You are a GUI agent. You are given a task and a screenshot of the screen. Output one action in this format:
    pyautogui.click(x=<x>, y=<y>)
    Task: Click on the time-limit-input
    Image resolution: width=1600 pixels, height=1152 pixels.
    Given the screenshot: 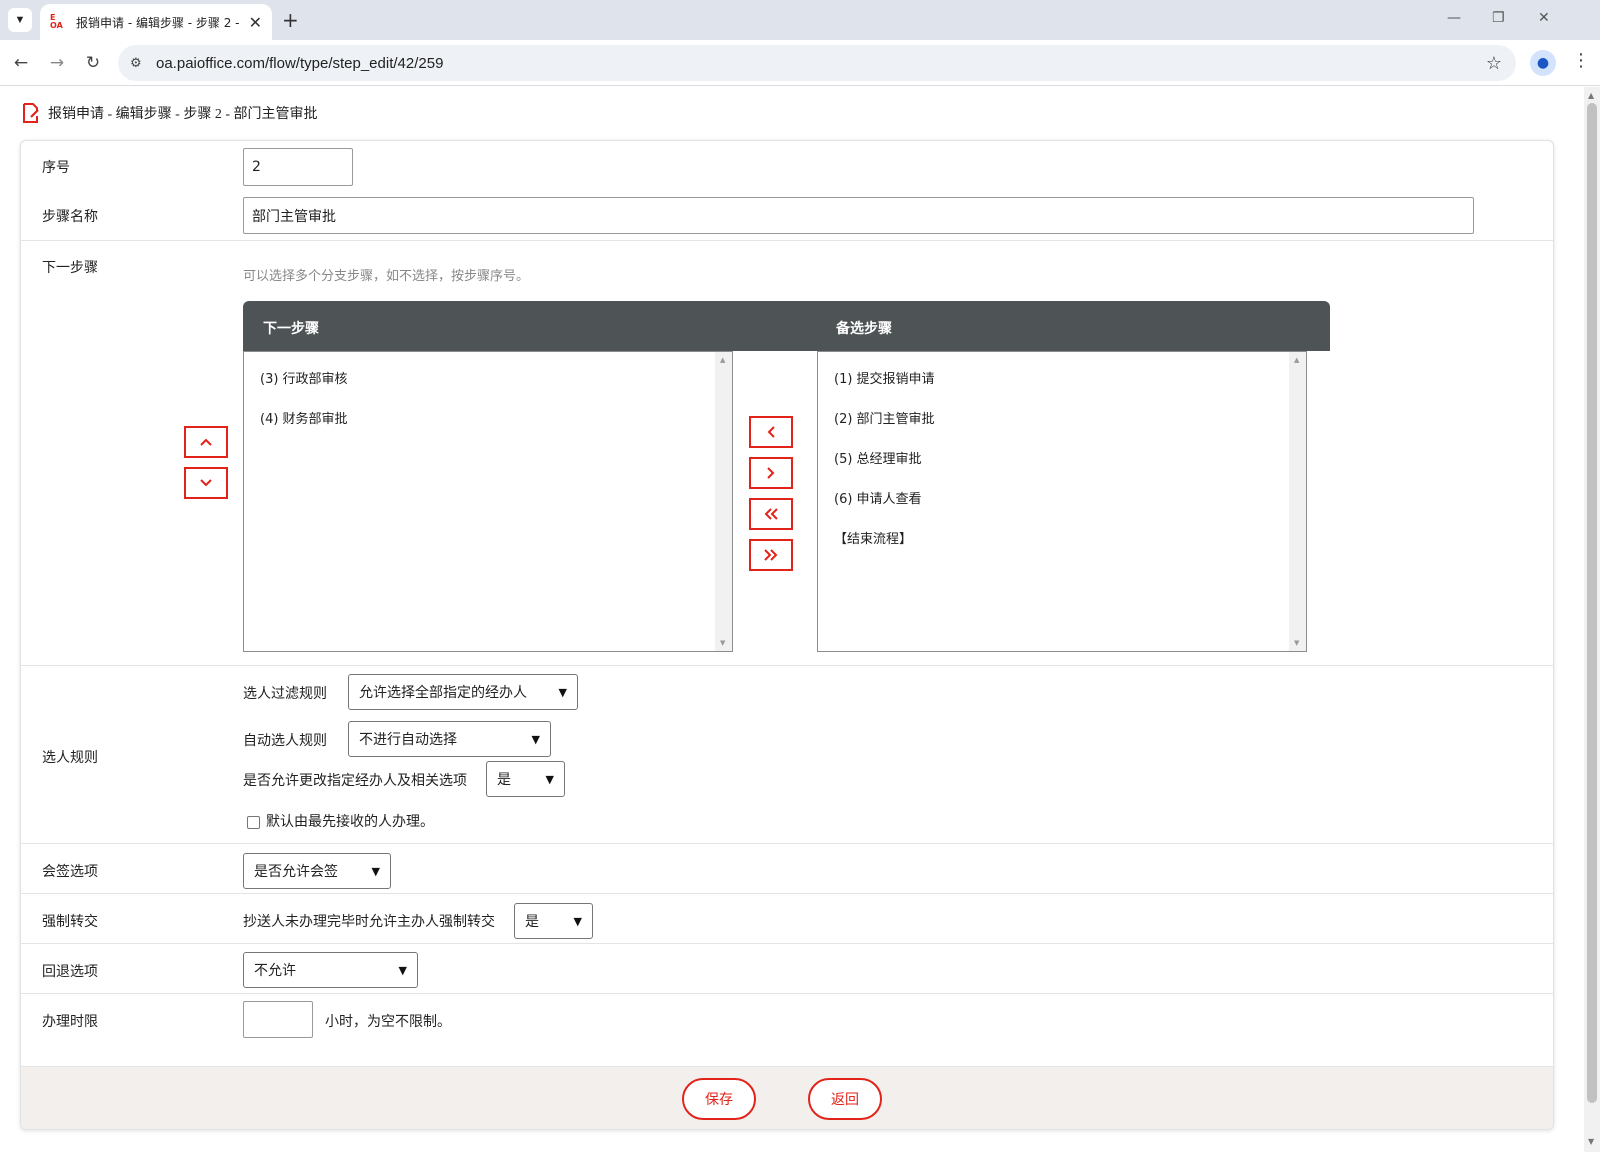 What is the action you would take?
    pyautogui.click(x=278, y=1019)
    